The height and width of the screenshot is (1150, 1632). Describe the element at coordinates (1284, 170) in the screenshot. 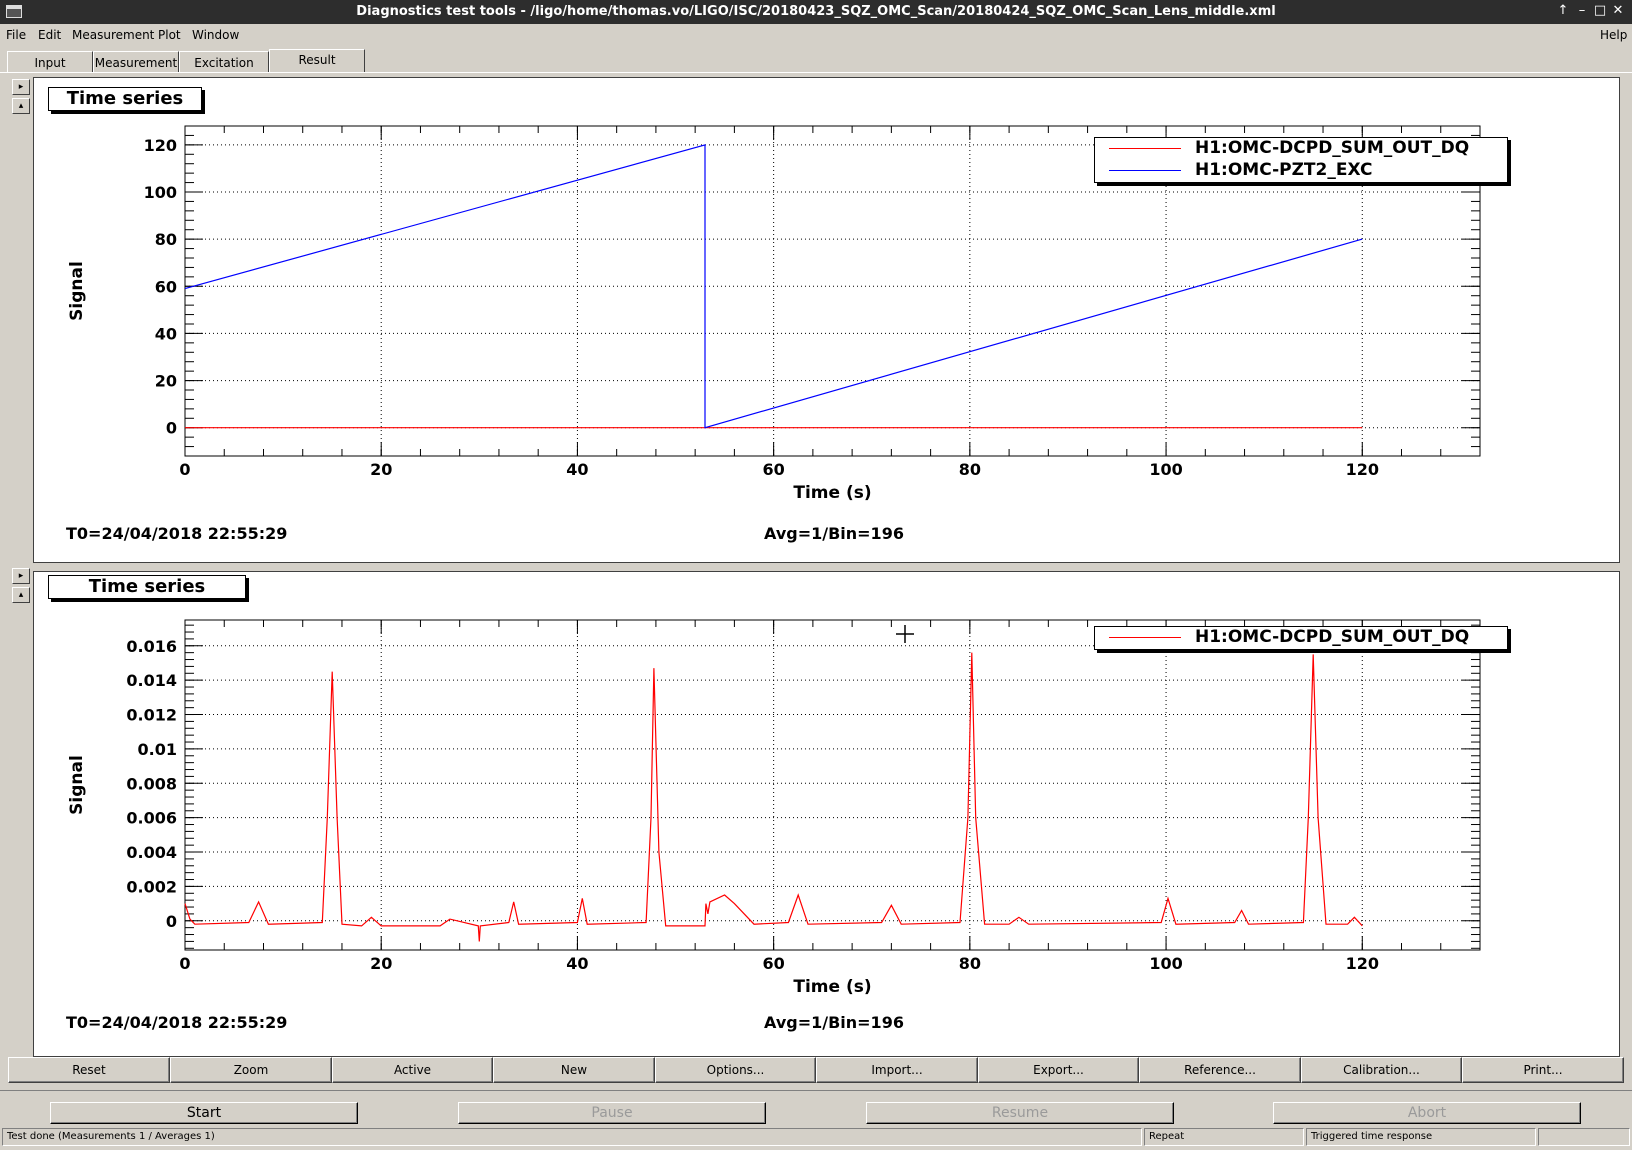

I see `legend-label: H1:OMC-PZT2_EXC` at that location.